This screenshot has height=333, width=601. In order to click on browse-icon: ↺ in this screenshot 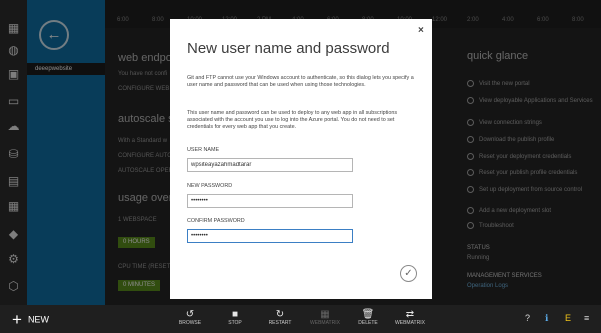, I will do `click(190, 314)`.